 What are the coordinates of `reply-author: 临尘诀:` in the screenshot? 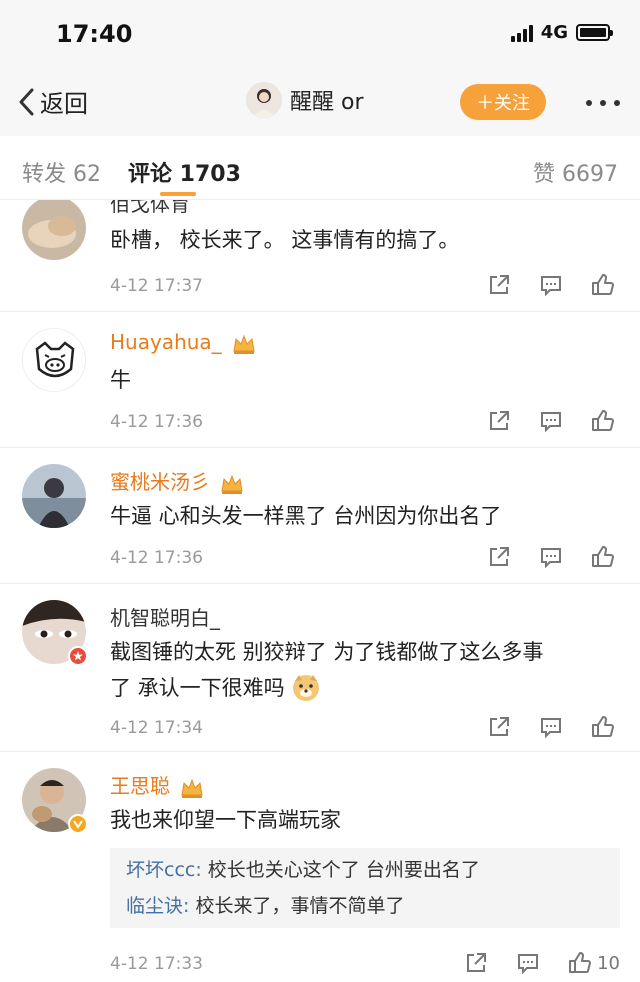 It's located at (157, 906).